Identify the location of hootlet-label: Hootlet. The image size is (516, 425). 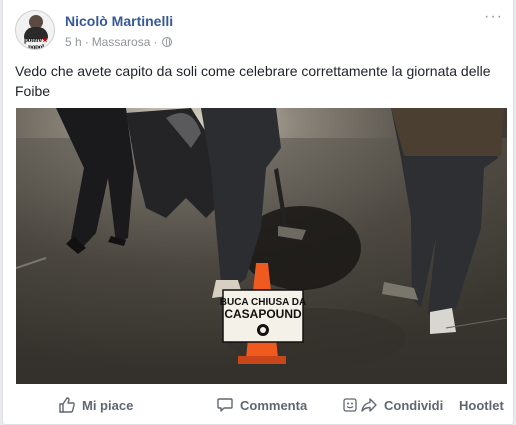
(481, 405).